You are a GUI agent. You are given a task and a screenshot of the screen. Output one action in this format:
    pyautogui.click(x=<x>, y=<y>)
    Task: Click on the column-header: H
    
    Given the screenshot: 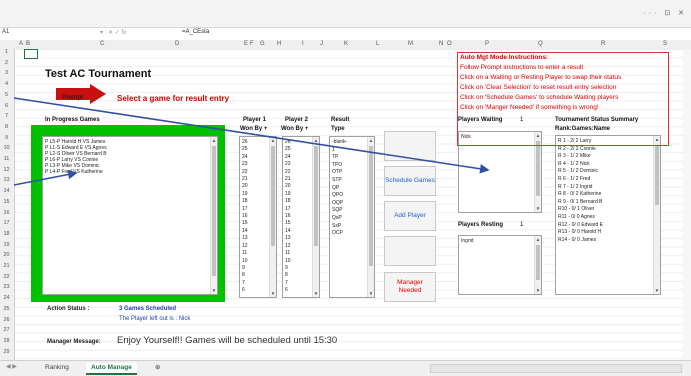 What is the action you would take?
    pyautogui.click(x=279, y=44)
    